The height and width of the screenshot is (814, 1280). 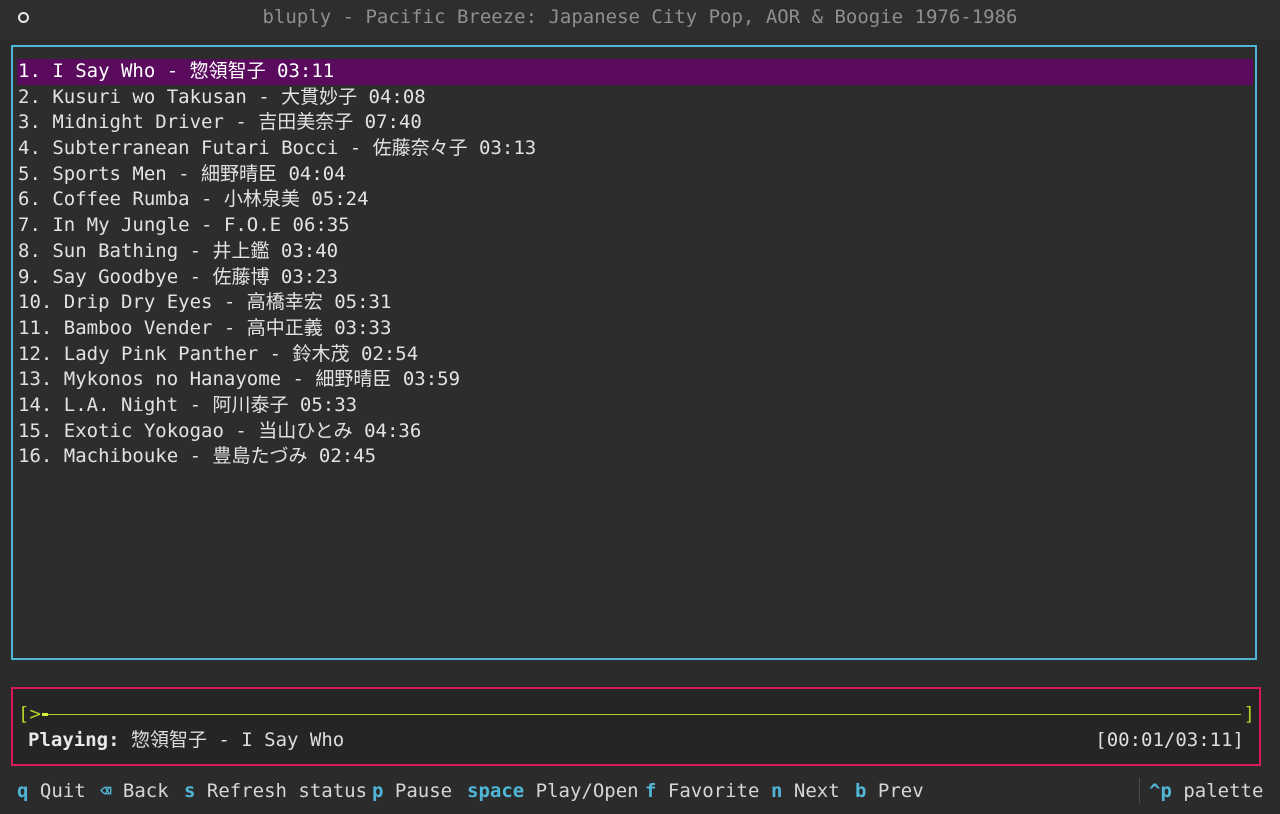 I want to click on track-item: 8. Sun Bathing - 井上鑑 03:40, so click(x=635, y=252).